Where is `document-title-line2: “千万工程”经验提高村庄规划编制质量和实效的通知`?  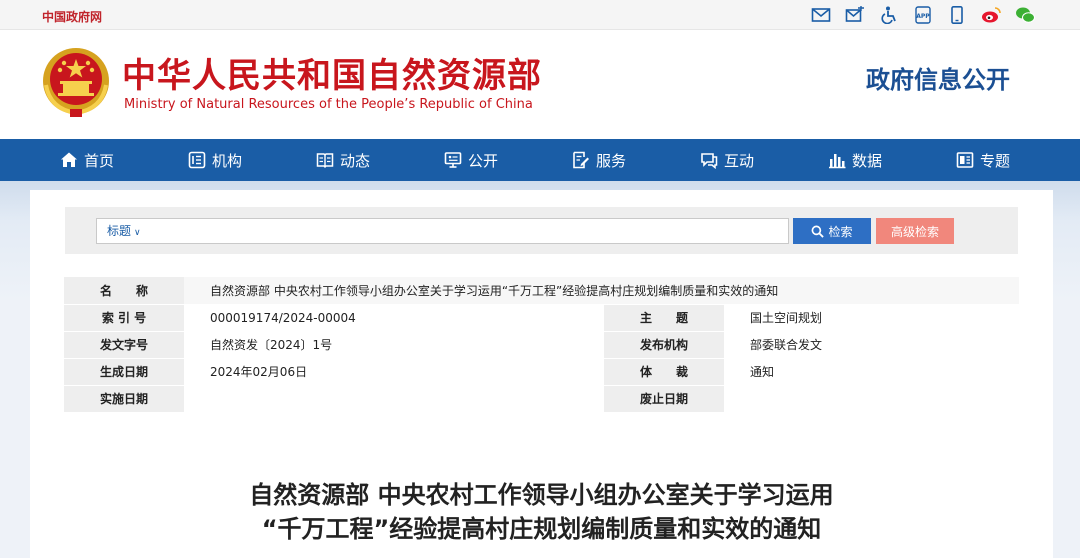
document-title-line2: “千万工程”经验提高村庄规划编制质量和实效的通知 is located at coordinates (541, 529).